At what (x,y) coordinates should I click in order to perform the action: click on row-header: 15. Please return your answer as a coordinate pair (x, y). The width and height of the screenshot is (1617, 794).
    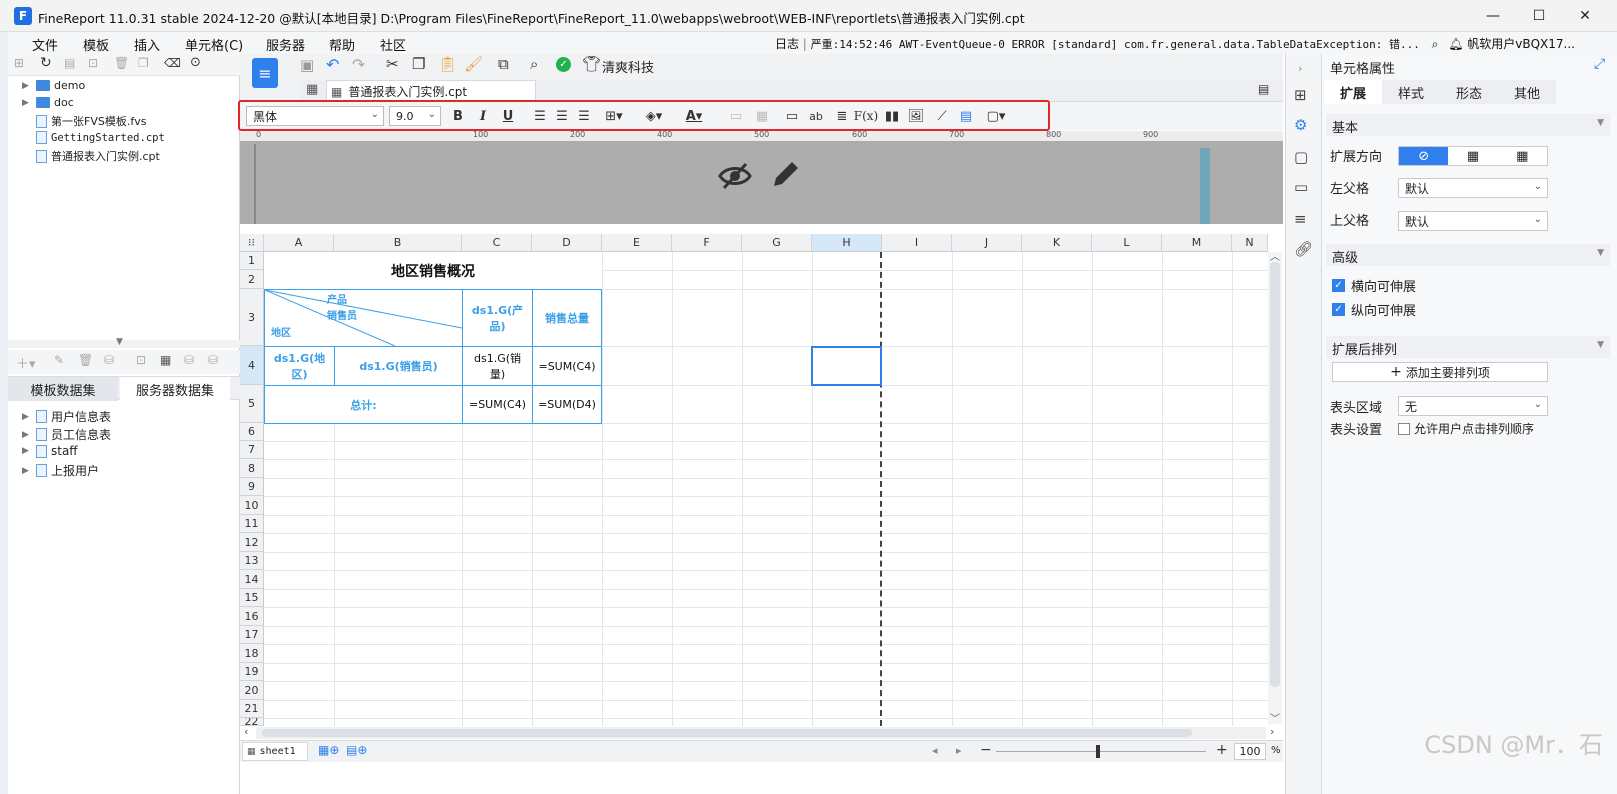
    Looking at the image, I should click on (252, 598).